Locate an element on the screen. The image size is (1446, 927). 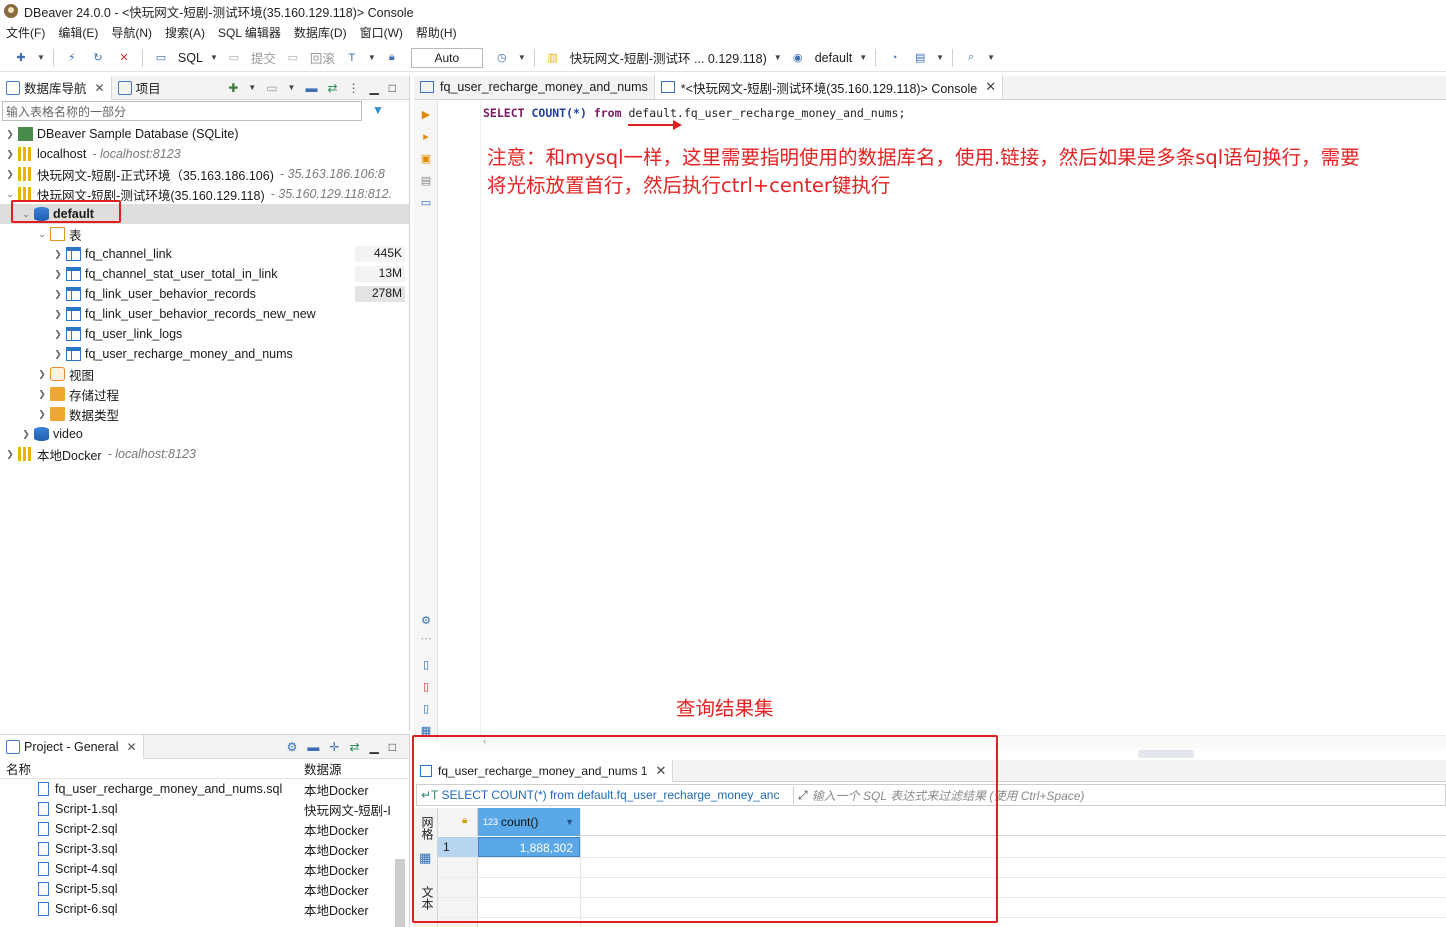
list-item: Script-4.sql 本地Docker is located at coordinates (204, 869).